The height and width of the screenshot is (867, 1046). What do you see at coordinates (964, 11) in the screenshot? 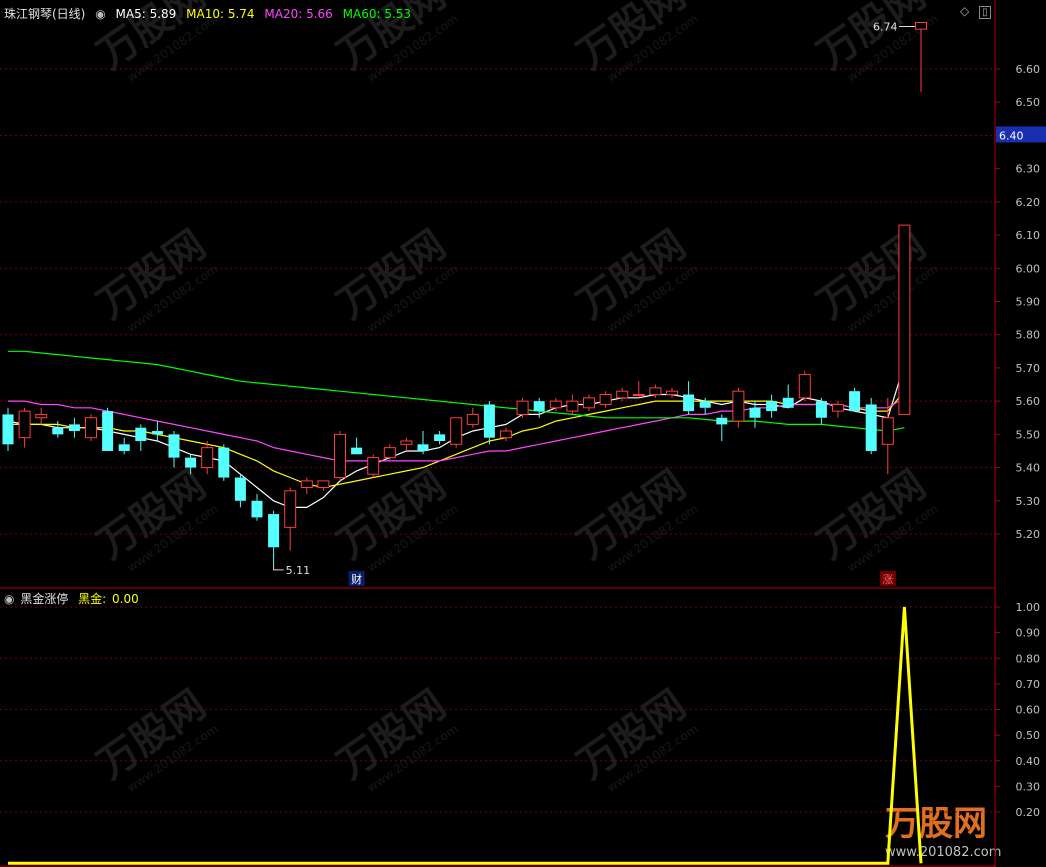
I see `diamond-icon: ◇` at bounding box center [964, 11].